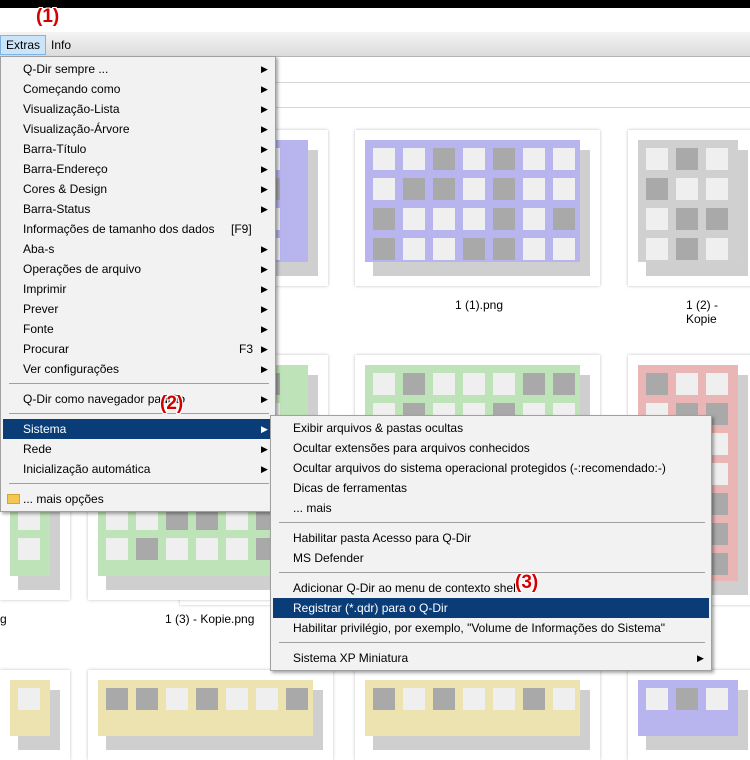  Describe the element at coordinates (46, 349) in the screenshot. I see `menu-item-label: Procurar` at that location.